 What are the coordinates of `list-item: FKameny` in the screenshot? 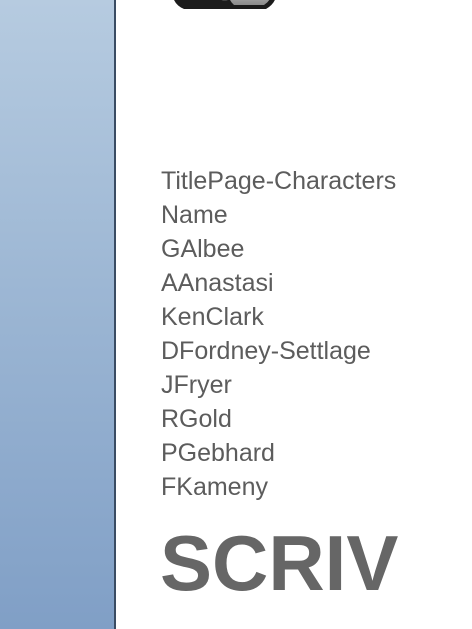 It's located at (278, 487).